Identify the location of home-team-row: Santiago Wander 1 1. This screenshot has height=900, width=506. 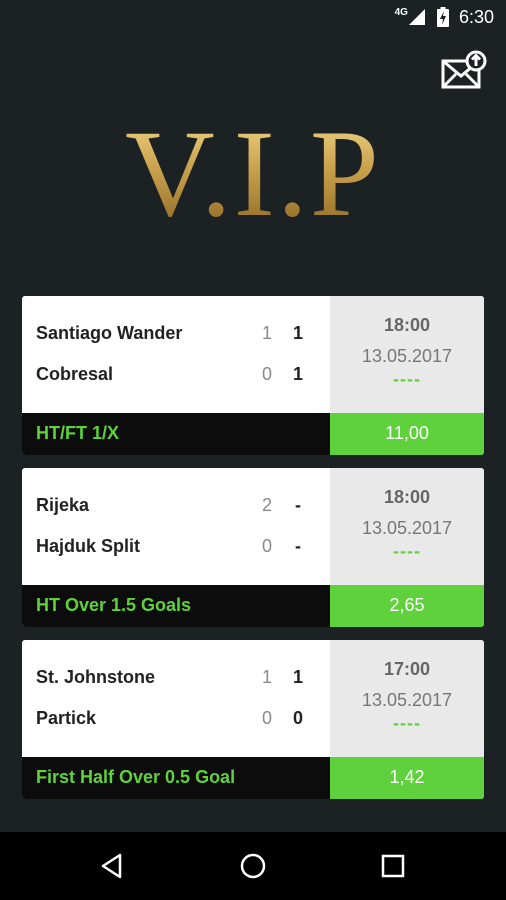
(176, 334).